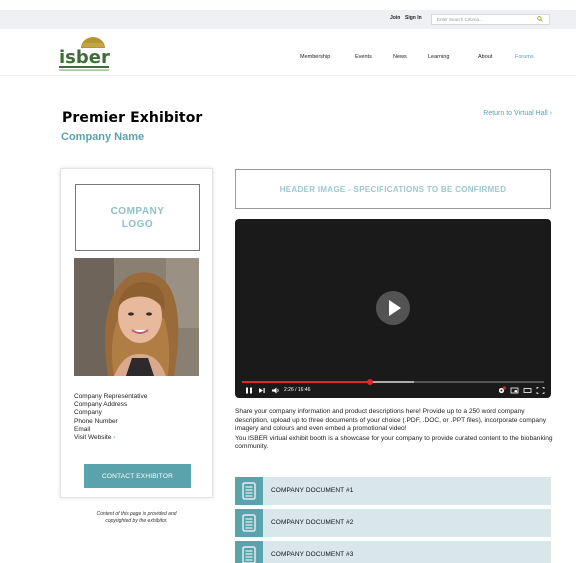 This screenshot has height=563, width=576. I want to click on fullscreen-icon, so click(540, 390).